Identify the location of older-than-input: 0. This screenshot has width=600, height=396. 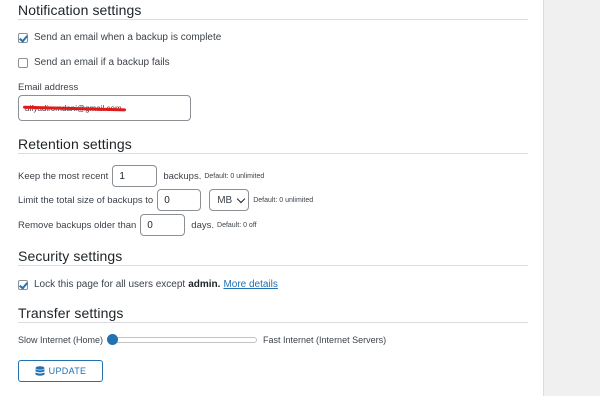
(163, 225).